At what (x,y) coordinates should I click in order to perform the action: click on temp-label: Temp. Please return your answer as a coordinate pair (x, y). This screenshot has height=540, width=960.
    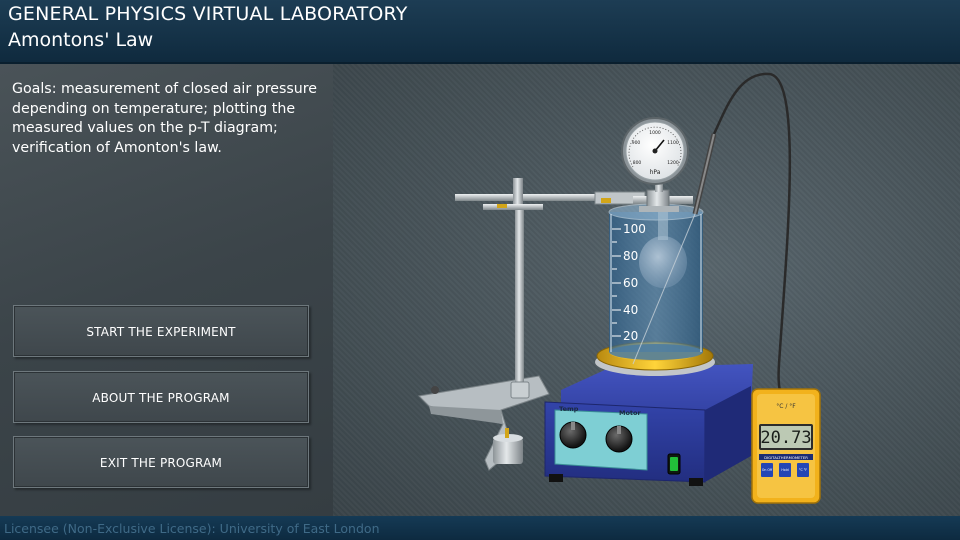
    Looking at the image, I should click on (569, 409).